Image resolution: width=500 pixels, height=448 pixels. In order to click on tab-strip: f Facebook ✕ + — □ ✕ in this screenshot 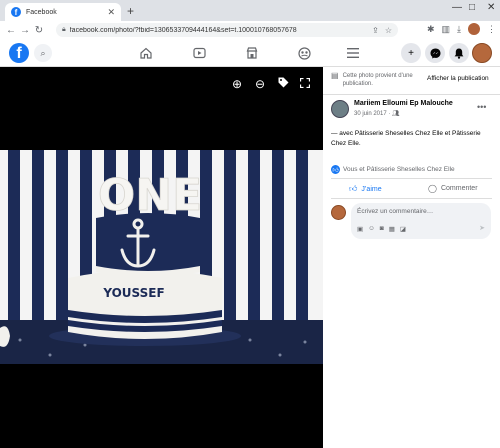, I will do `click(250, 10)`.